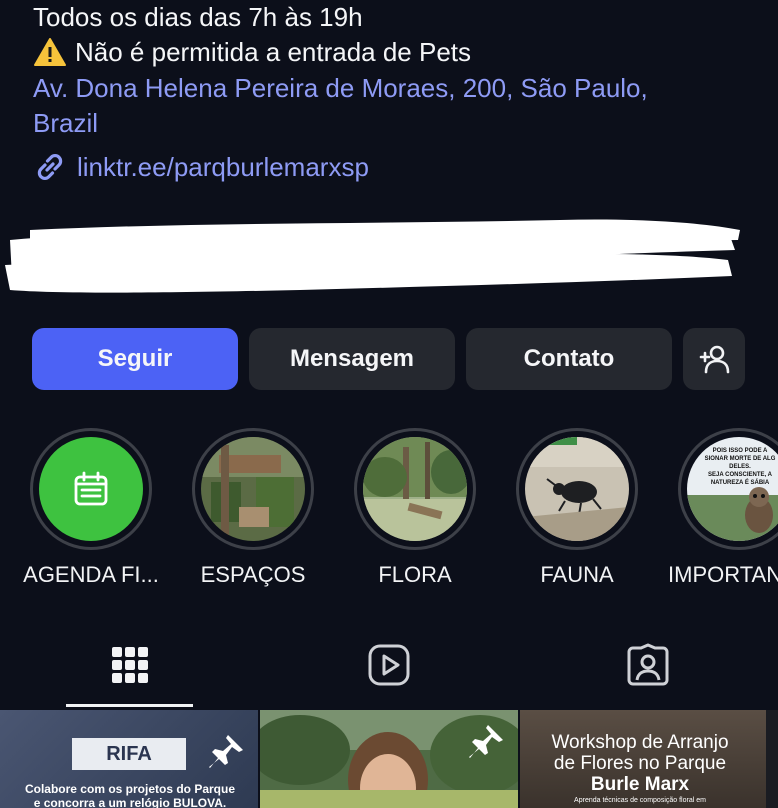  I want to click on bio-address-line2: Brazil, so click(65, 123).